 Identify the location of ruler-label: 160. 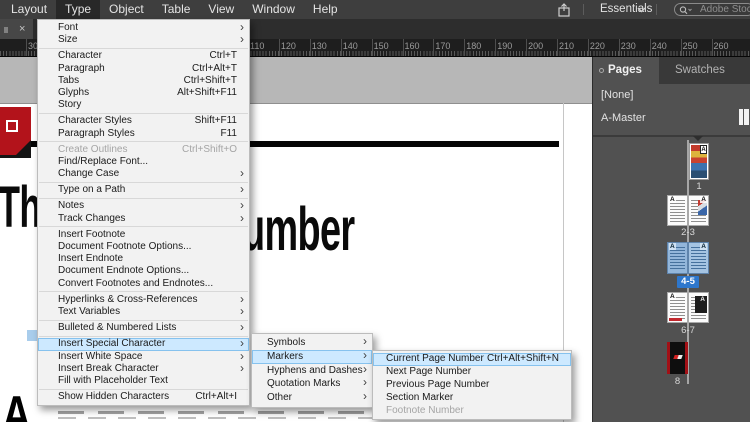
(412, 46).